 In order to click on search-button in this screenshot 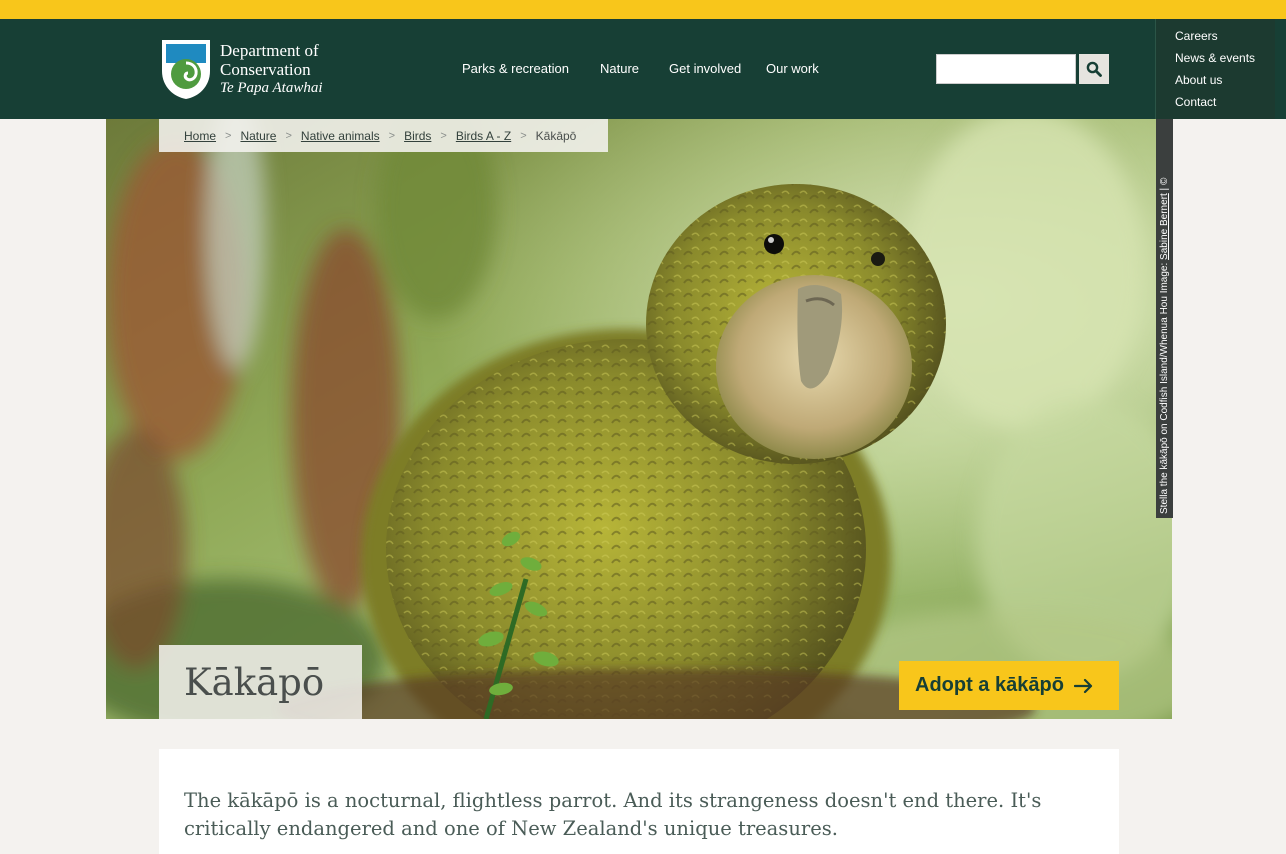, I will do `click(1094, 69)`.